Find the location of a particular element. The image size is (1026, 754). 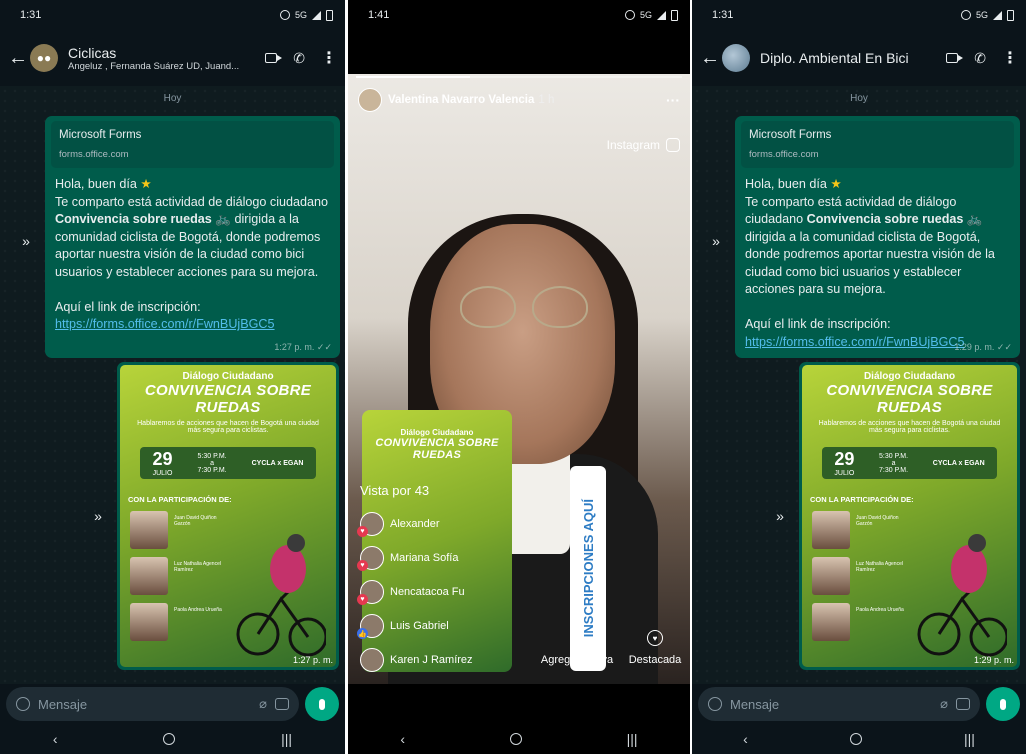

message-time-text: 1:27 p. m. is located at coordinates (294, 347).